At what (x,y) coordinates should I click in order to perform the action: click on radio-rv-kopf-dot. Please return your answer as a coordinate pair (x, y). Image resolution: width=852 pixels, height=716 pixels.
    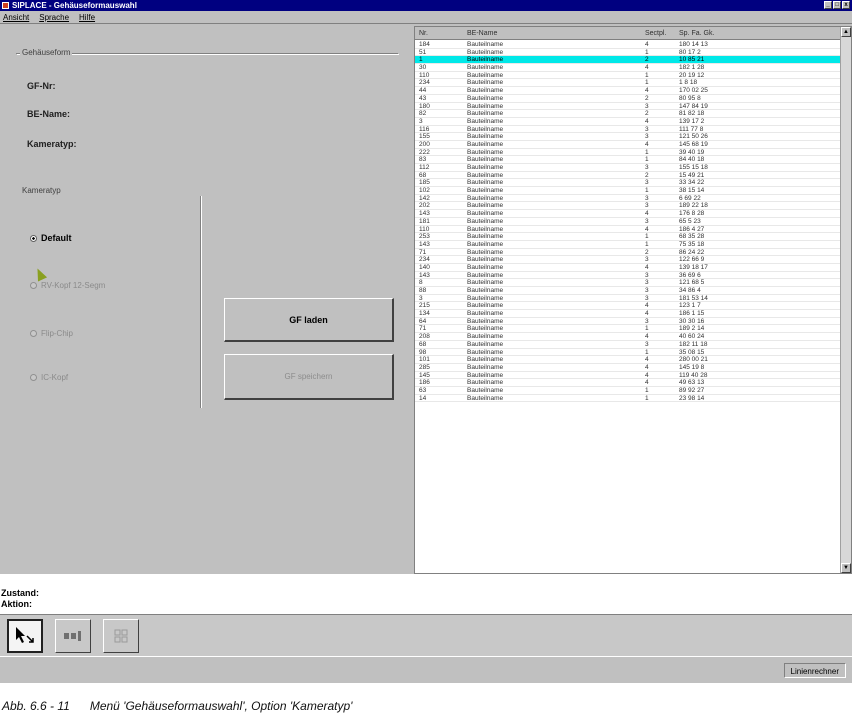
    Looking at the image, I should click on (33, 285).